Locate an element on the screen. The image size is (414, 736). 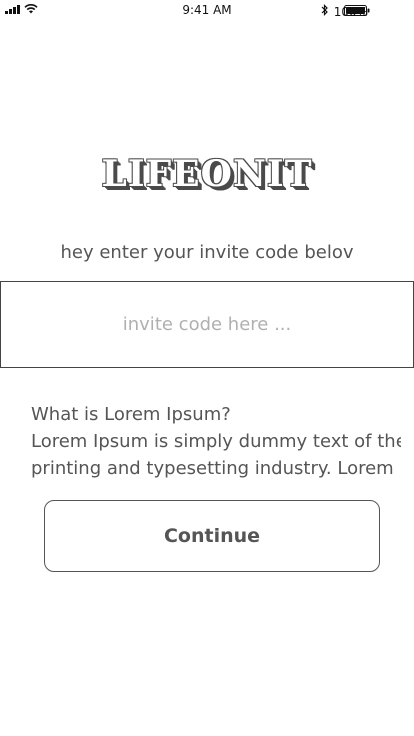
status-bar: 9:41 AM 100% is located at coordinates (207, 11).